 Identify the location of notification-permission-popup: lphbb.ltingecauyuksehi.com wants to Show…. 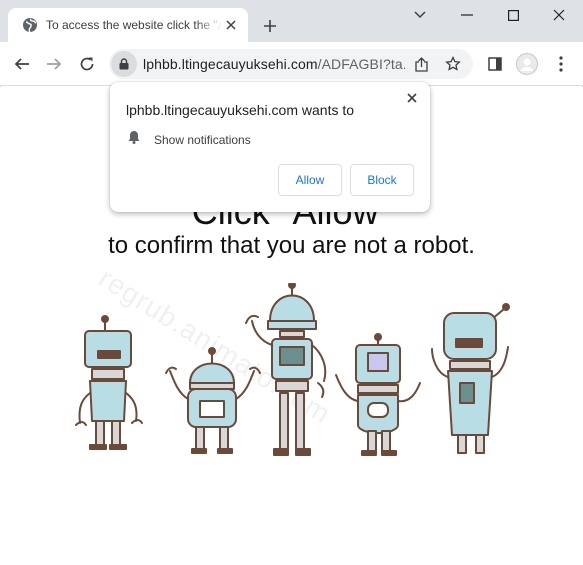
(270, 147).